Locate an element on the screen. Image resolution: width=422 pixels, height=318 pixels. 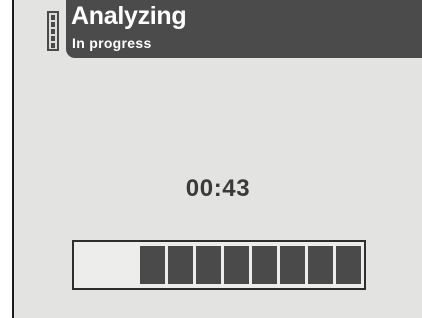
progress-fill is located at coordinates (250, 265).